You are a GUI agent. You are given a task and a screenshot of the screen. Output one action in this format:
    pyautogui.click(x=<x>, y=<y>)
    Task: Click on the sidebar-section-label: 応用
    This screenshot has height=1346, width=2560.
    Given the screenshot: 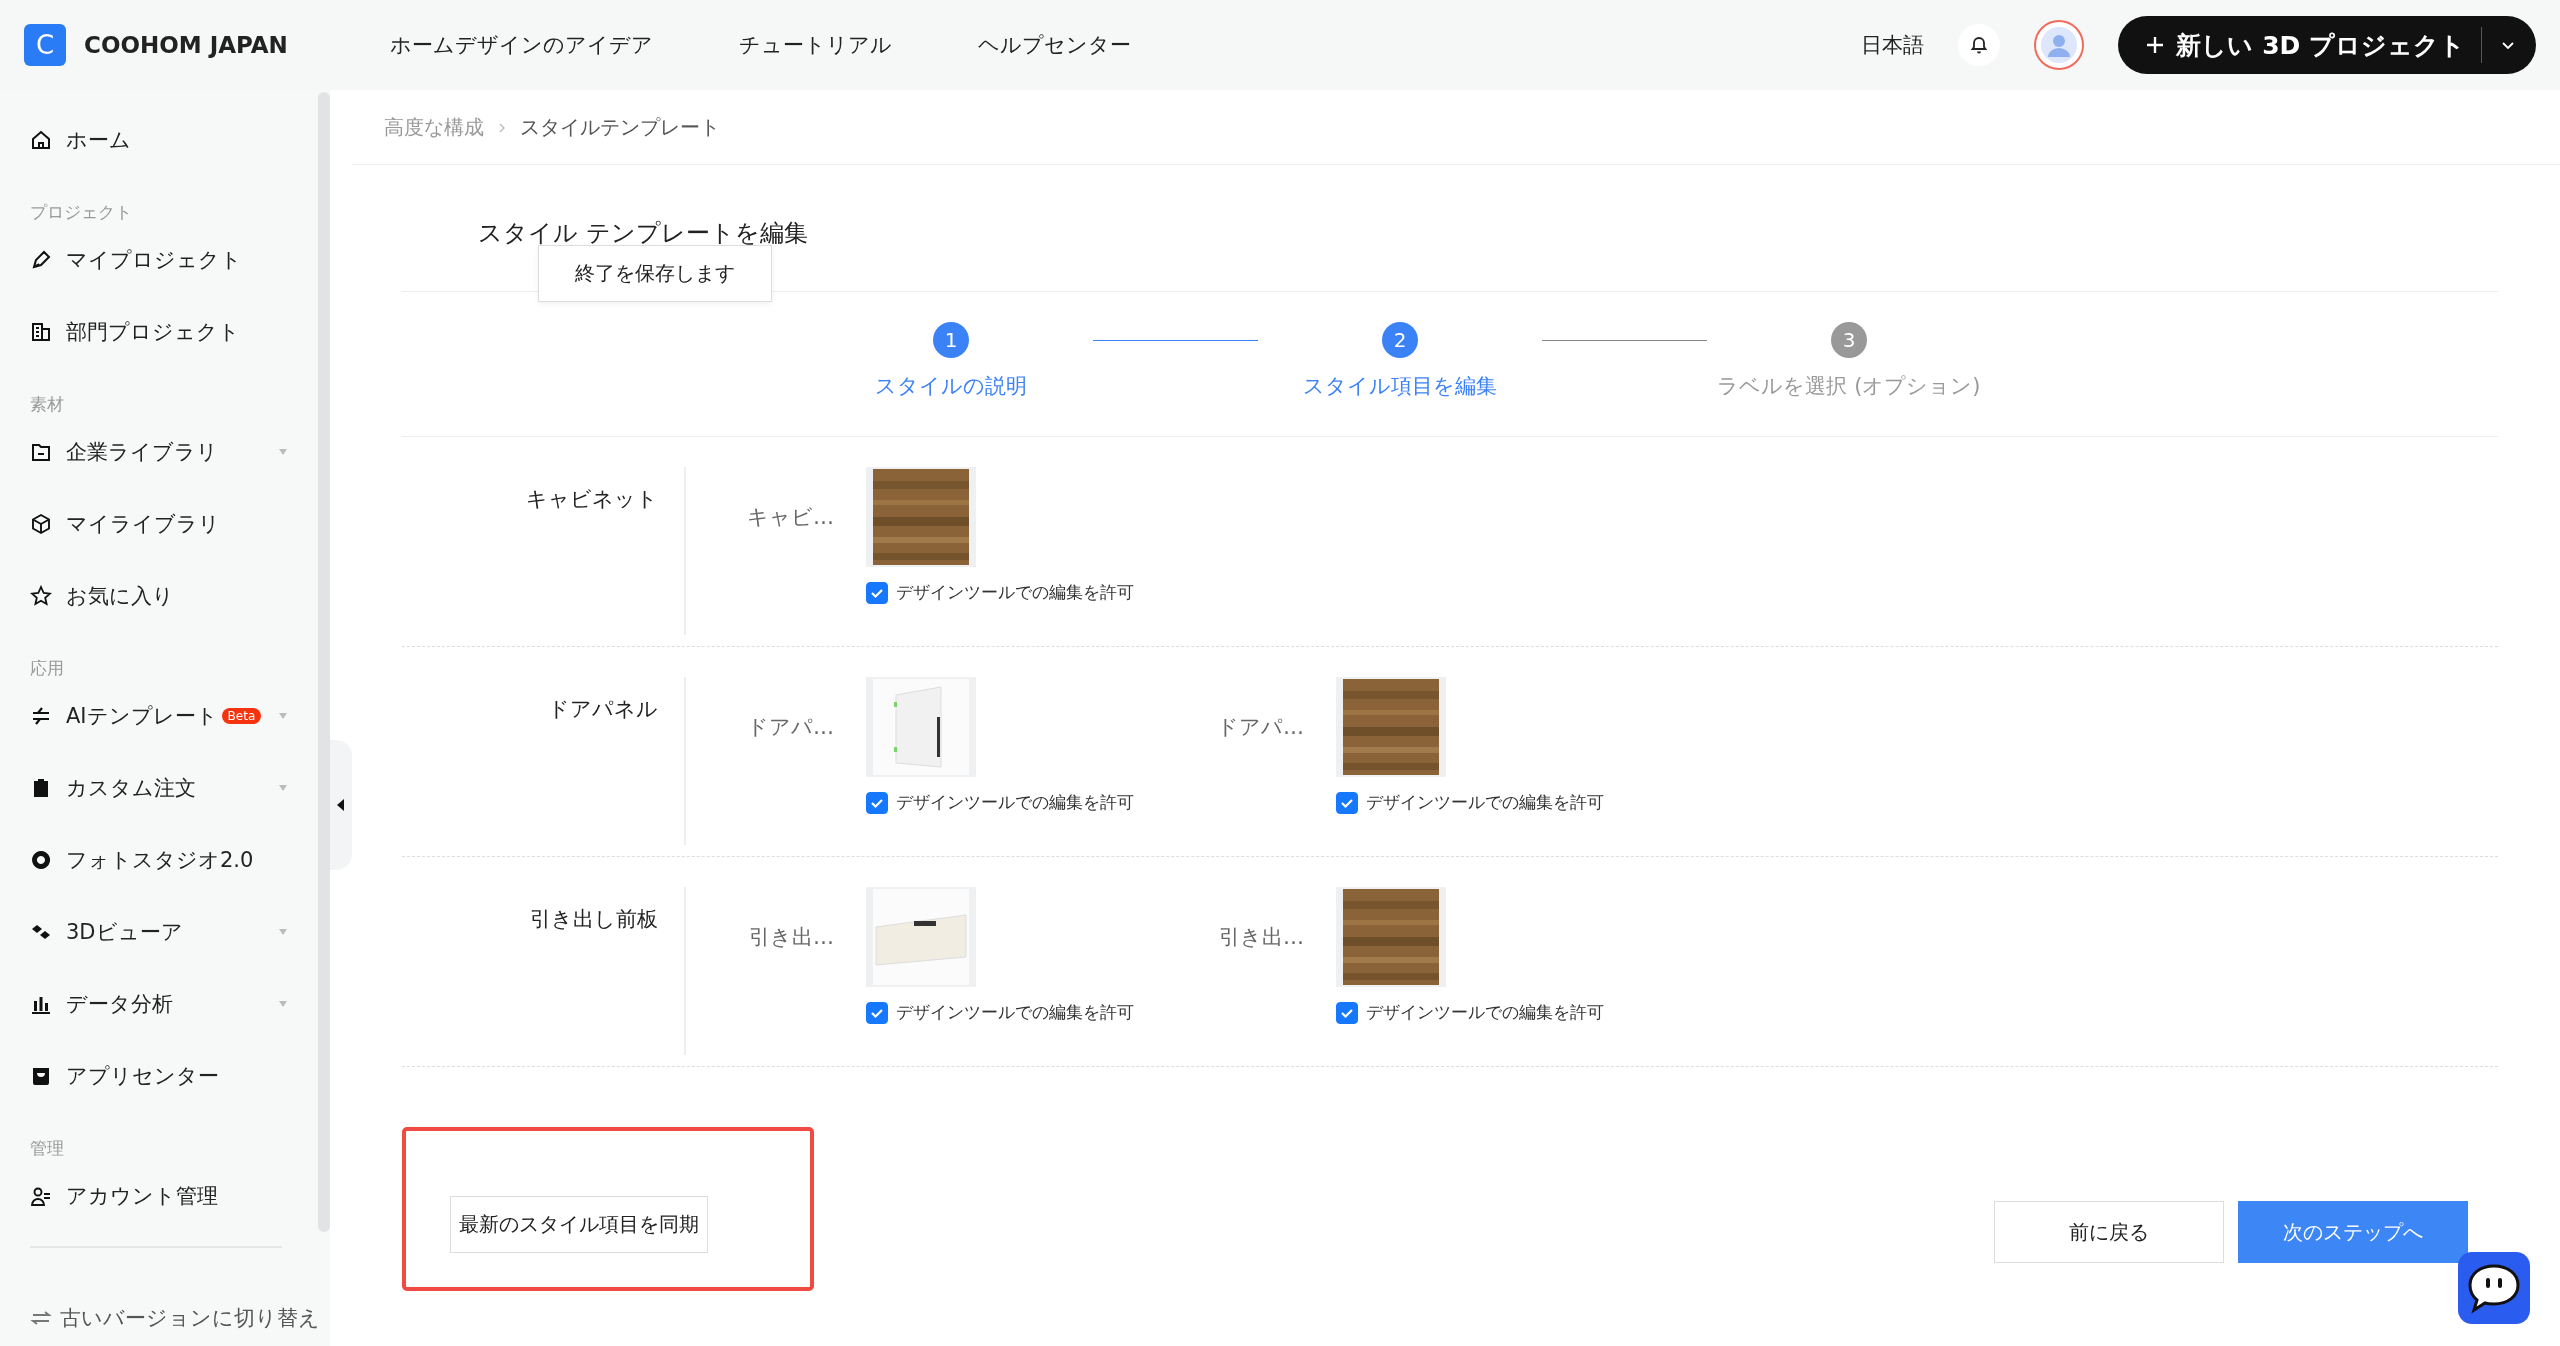 What is the action you would take?
    pyautogui.click(x=47, y=668)
    